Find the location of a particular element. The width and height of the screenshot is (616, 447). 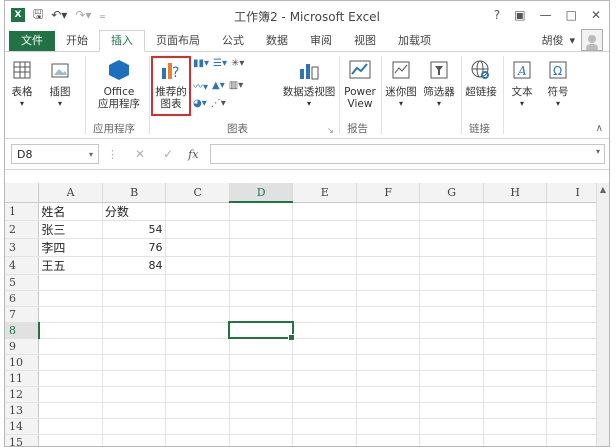

scroll-up-icon: ▲ is located at coordinates (603, 189).